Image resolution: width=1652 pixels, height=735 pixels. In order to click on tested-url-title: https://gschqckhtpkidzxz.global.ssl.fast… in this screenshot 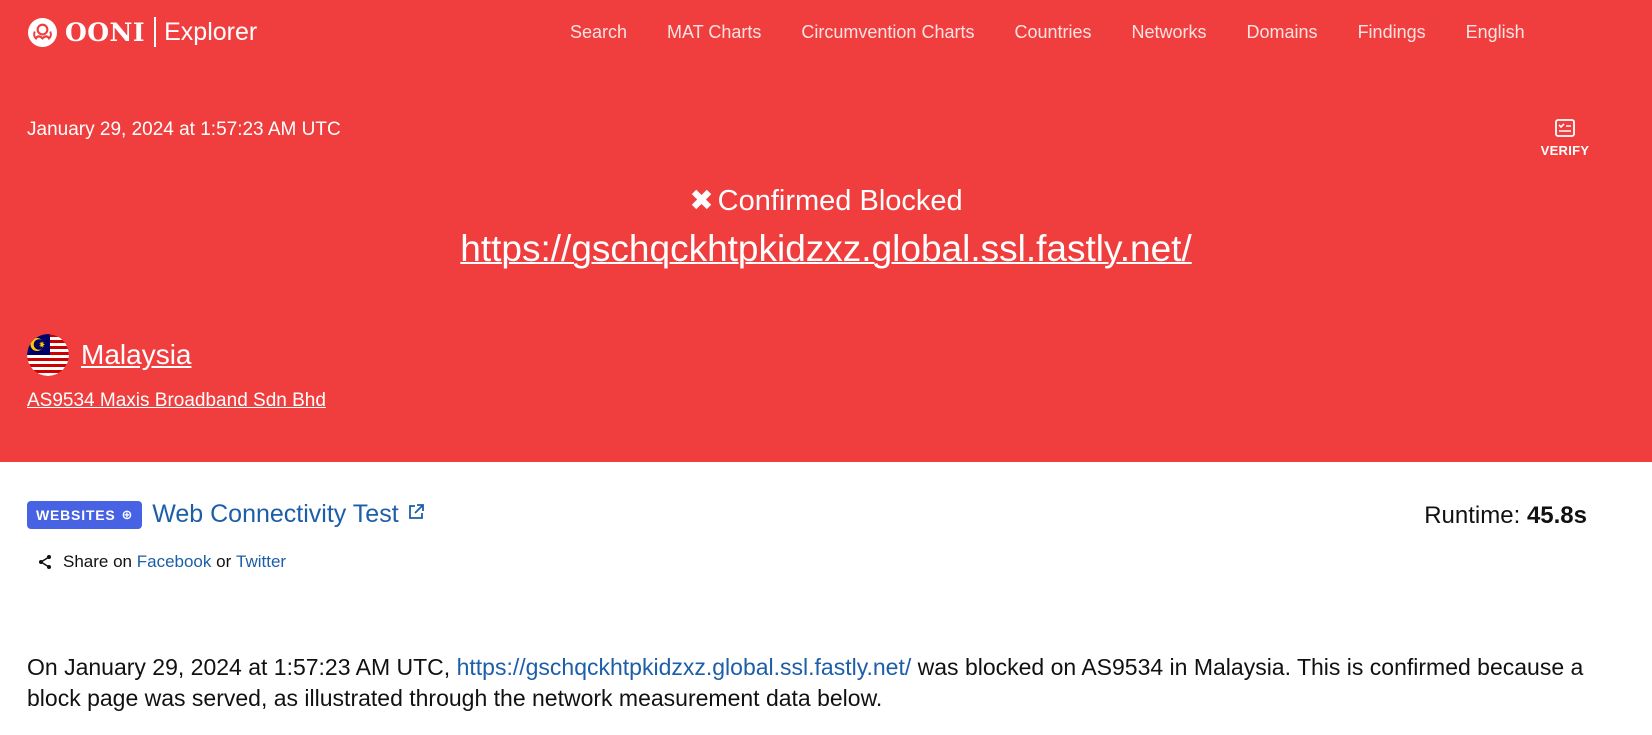, I will do `click(826, 249)`.